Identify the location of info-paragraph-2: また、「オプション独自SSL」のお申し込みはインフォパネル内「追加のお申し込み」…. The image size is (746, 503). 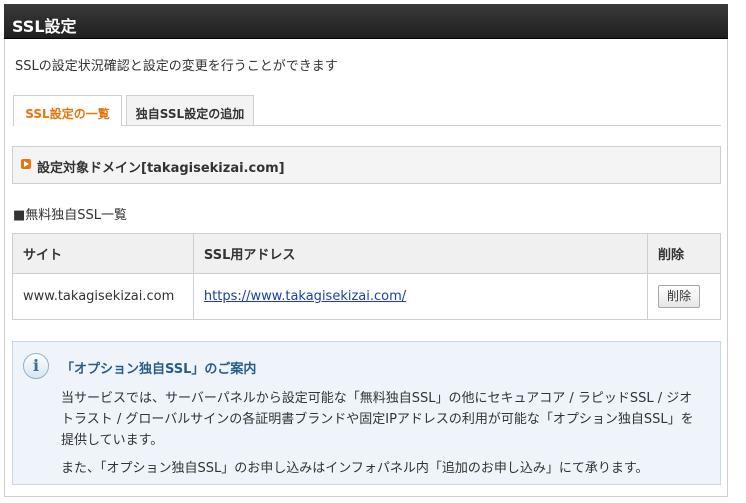
(355, 468).